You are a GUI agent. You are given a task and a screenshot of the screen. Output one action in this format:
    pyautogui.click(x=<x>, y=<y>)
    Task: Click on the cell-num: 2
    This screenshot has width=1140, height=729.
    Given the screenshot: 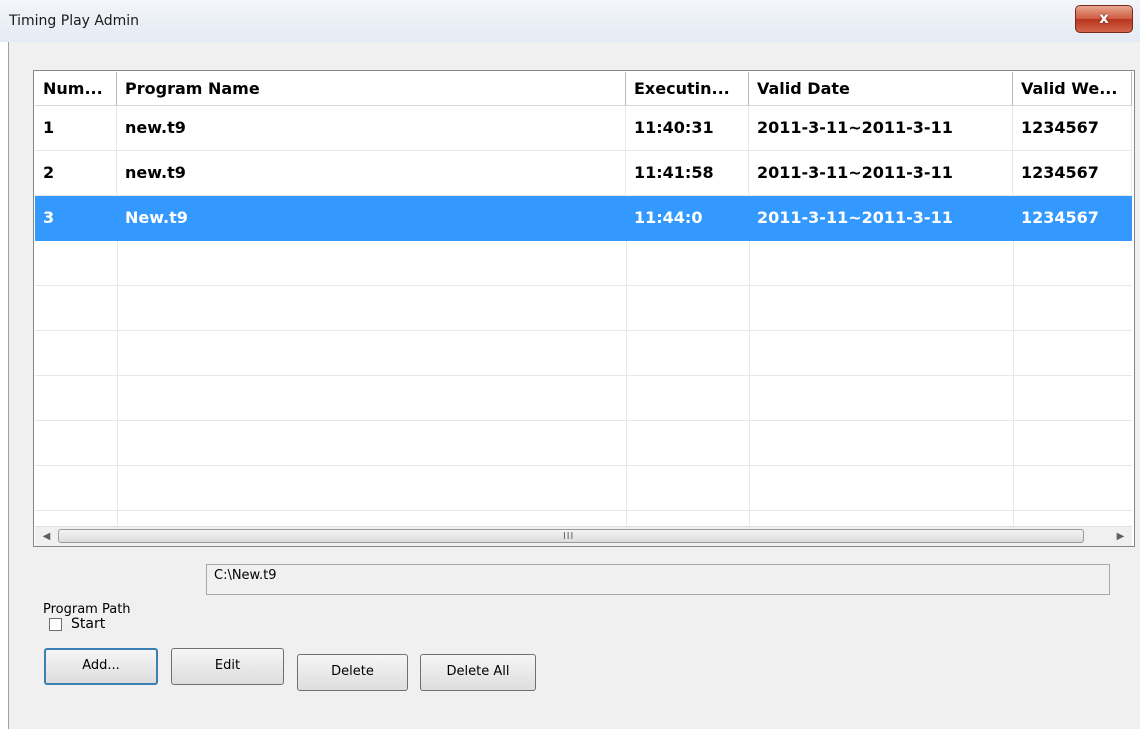 What is the action you would take?
    pyautogui.click(x=76, y=173)
    